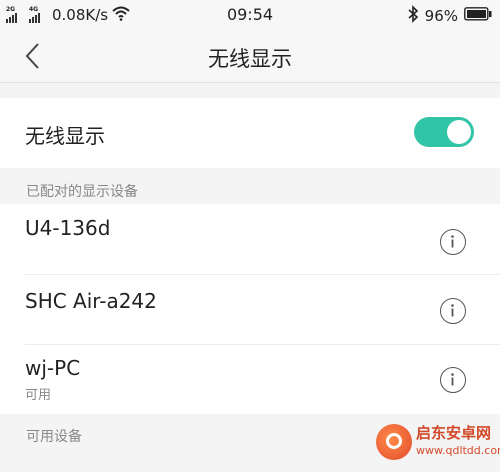  I want to click on status-bar: 2G 4G 0.08K/s 09:54 96%, so click(250, 15).